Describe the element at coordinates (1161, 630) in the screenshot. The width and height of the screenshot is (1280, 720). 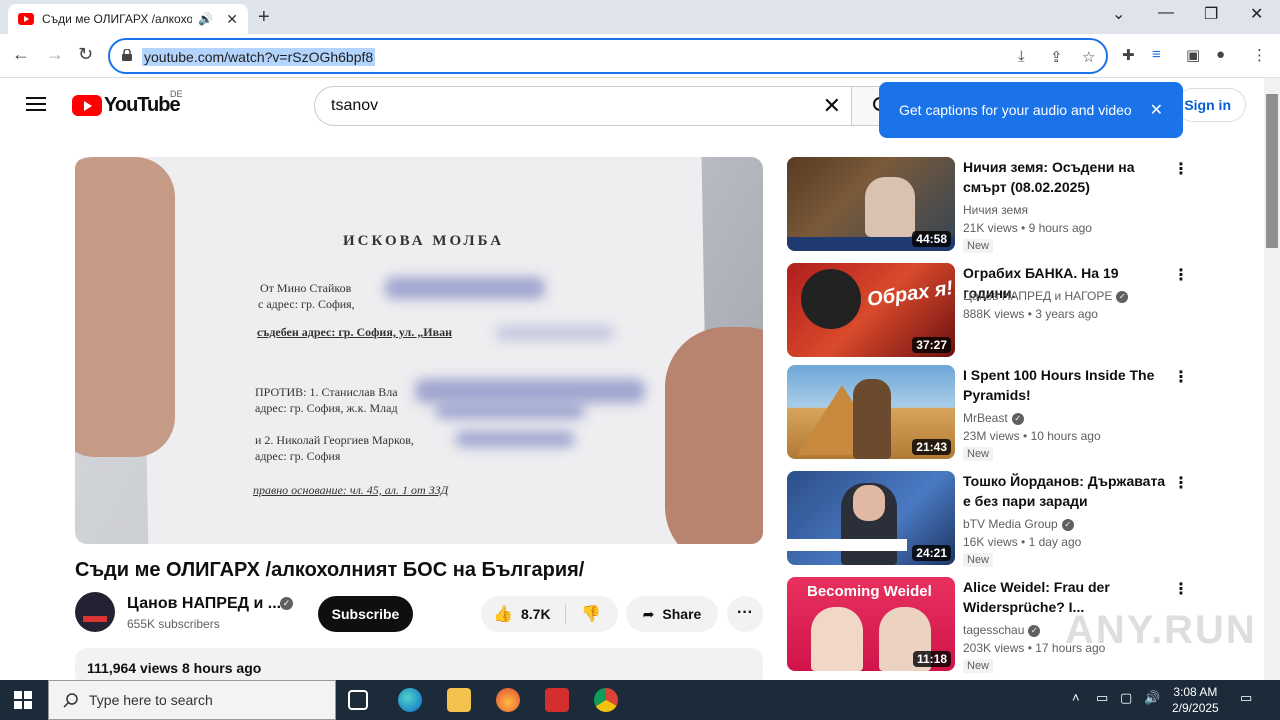
I see `watermark-logo: ANY.RUN` at that location.